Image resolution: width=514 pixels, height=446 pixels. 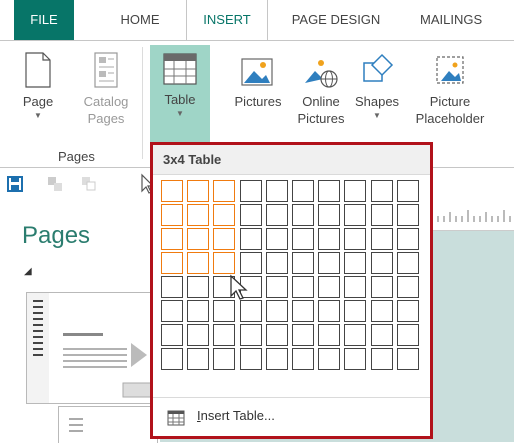 I want to click on shapes-button: Shapes ▼, so click(x=377, y=101).